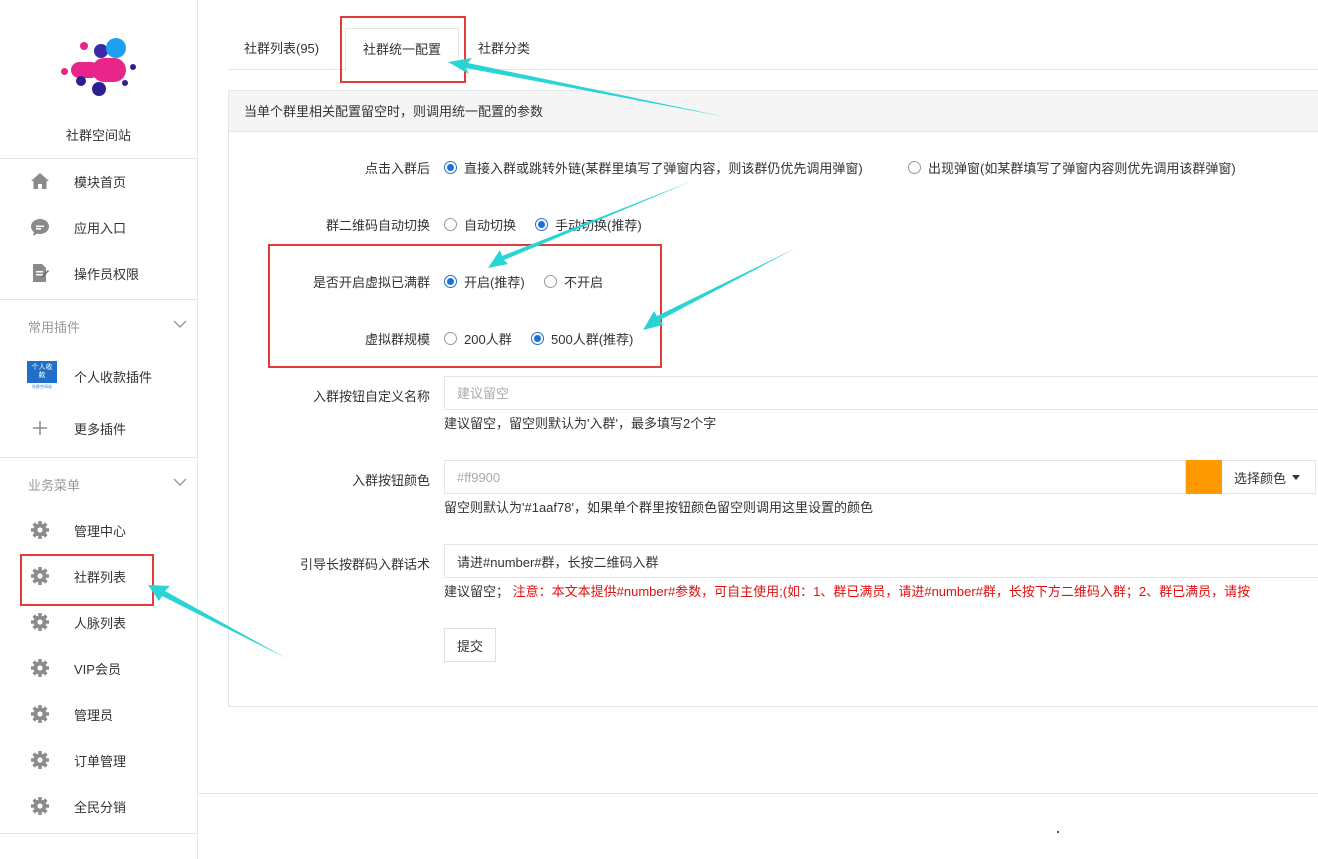 Image resolution: width=1318 pixels, height=859 pixels. I want to click on tab-bar: 社群列表(95) 社群统一配置 社群分类, so click(773, 49).